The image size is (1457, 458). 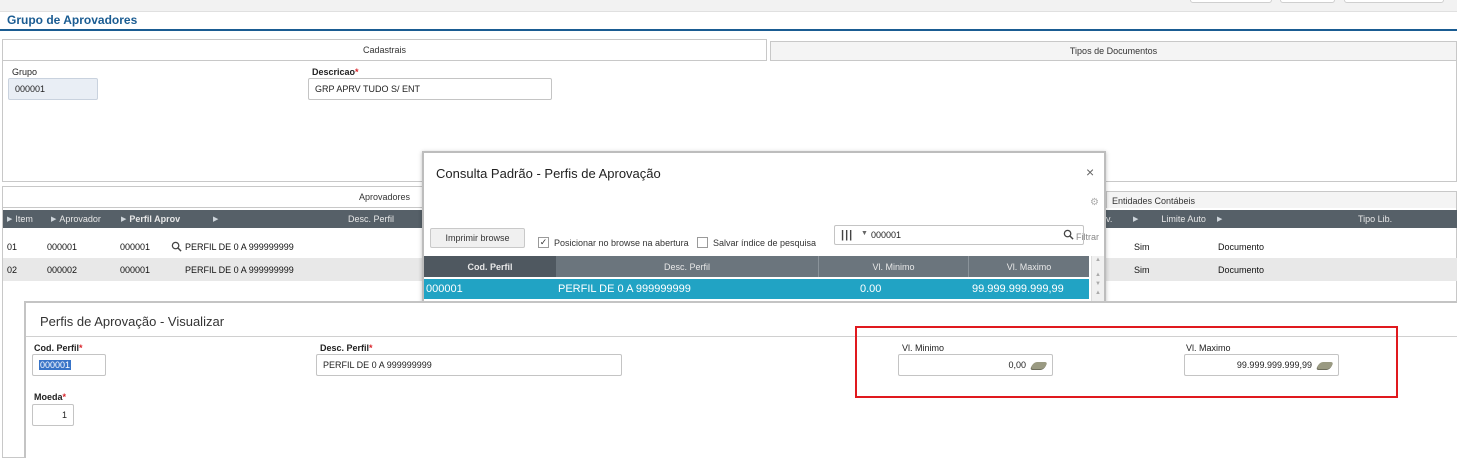 What do you see at coordinates (1094, 202) in the screenshot?
I see `gear-icon: ⚙` at bounding box center [1094, 202].